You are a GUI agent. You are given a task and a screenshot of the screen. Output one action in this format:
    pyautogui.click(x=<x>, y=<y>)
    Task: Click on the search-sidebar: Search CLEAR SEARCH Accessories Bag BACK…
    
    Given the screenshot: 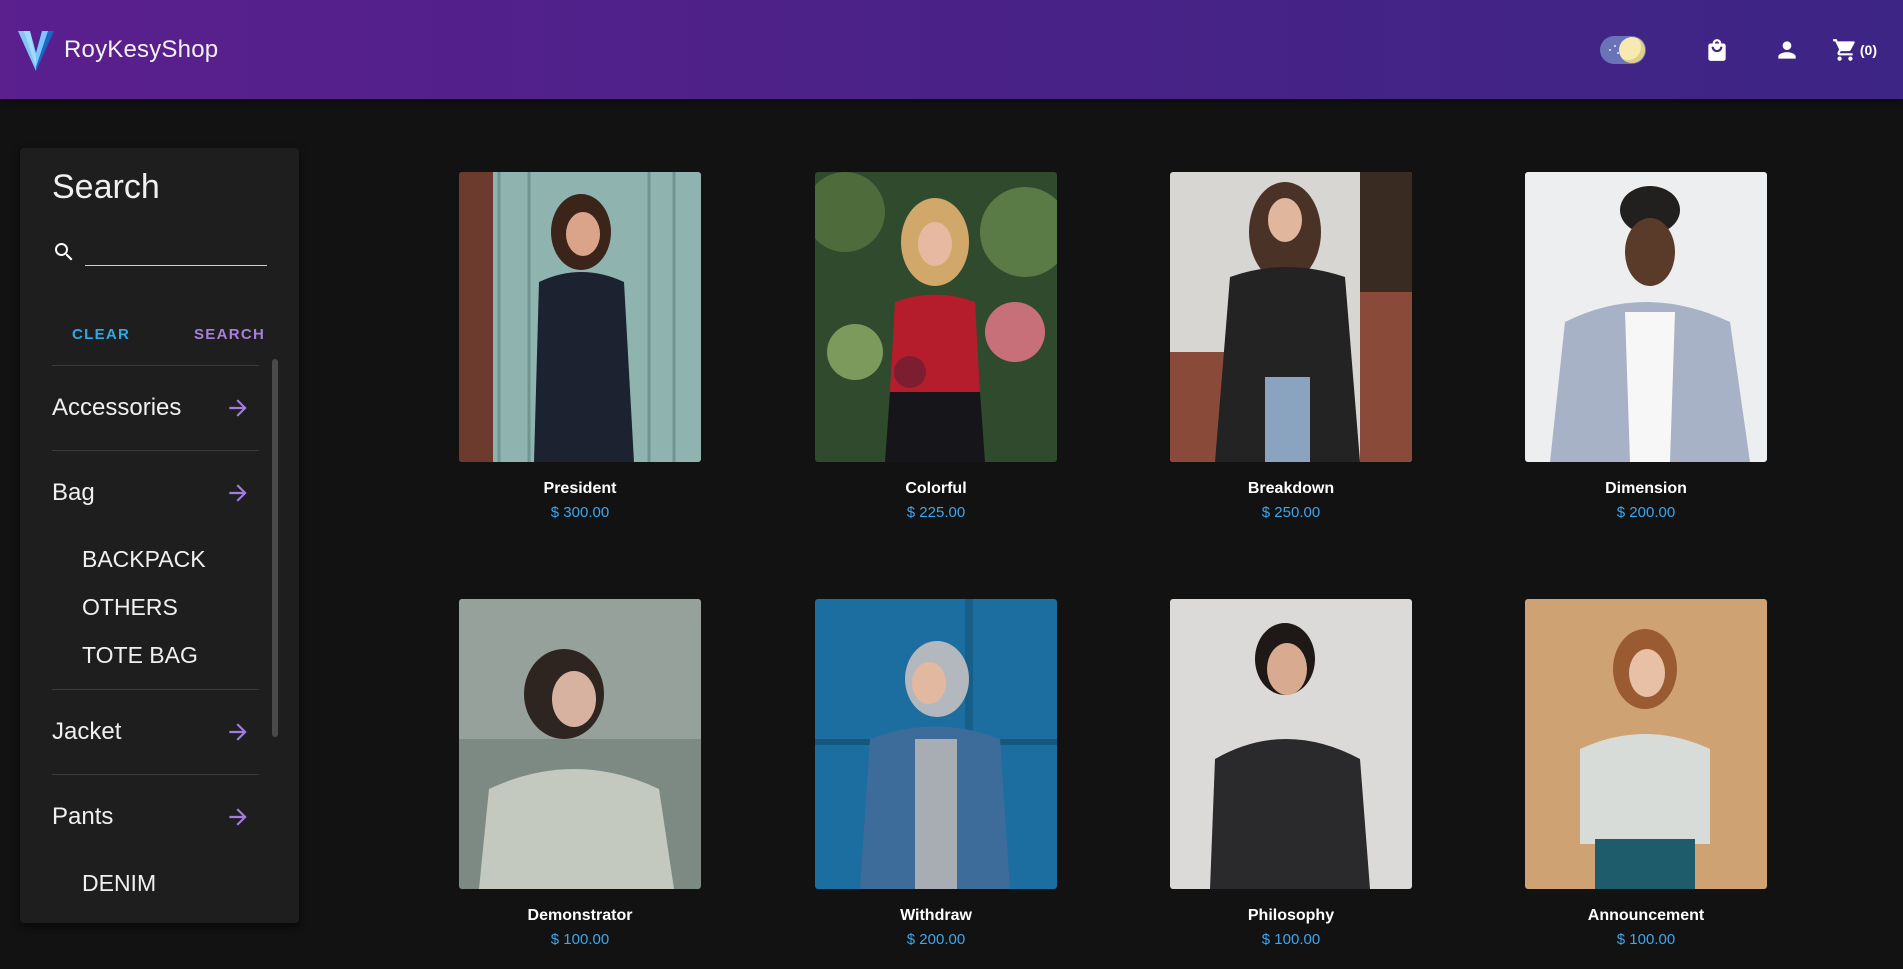 What is the action you would take?
    pyautogui.click(x=159, y=535)
    